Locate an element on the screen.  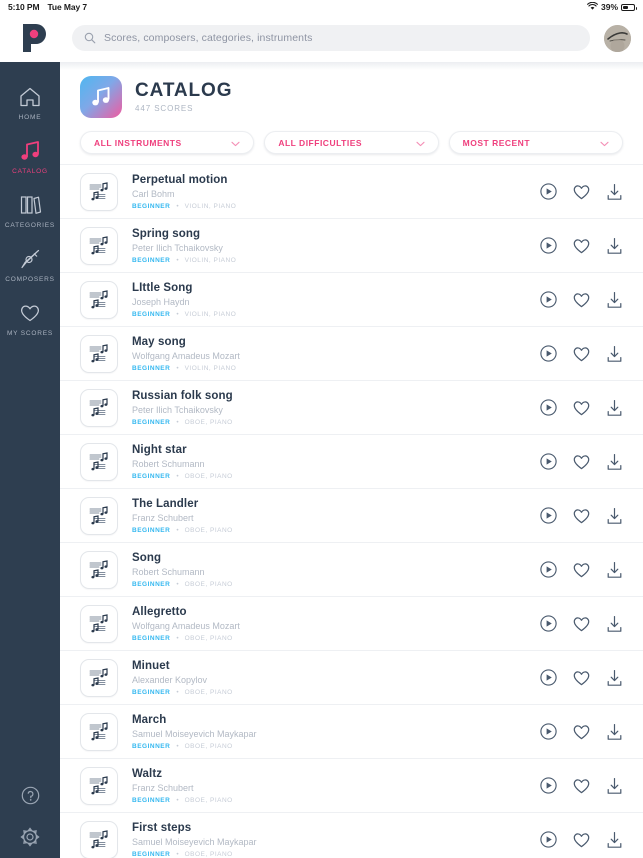
score-row: Waltz Franz Schubert BEGINNER • OBOE, PIANO is located at coordinates (351, 785).